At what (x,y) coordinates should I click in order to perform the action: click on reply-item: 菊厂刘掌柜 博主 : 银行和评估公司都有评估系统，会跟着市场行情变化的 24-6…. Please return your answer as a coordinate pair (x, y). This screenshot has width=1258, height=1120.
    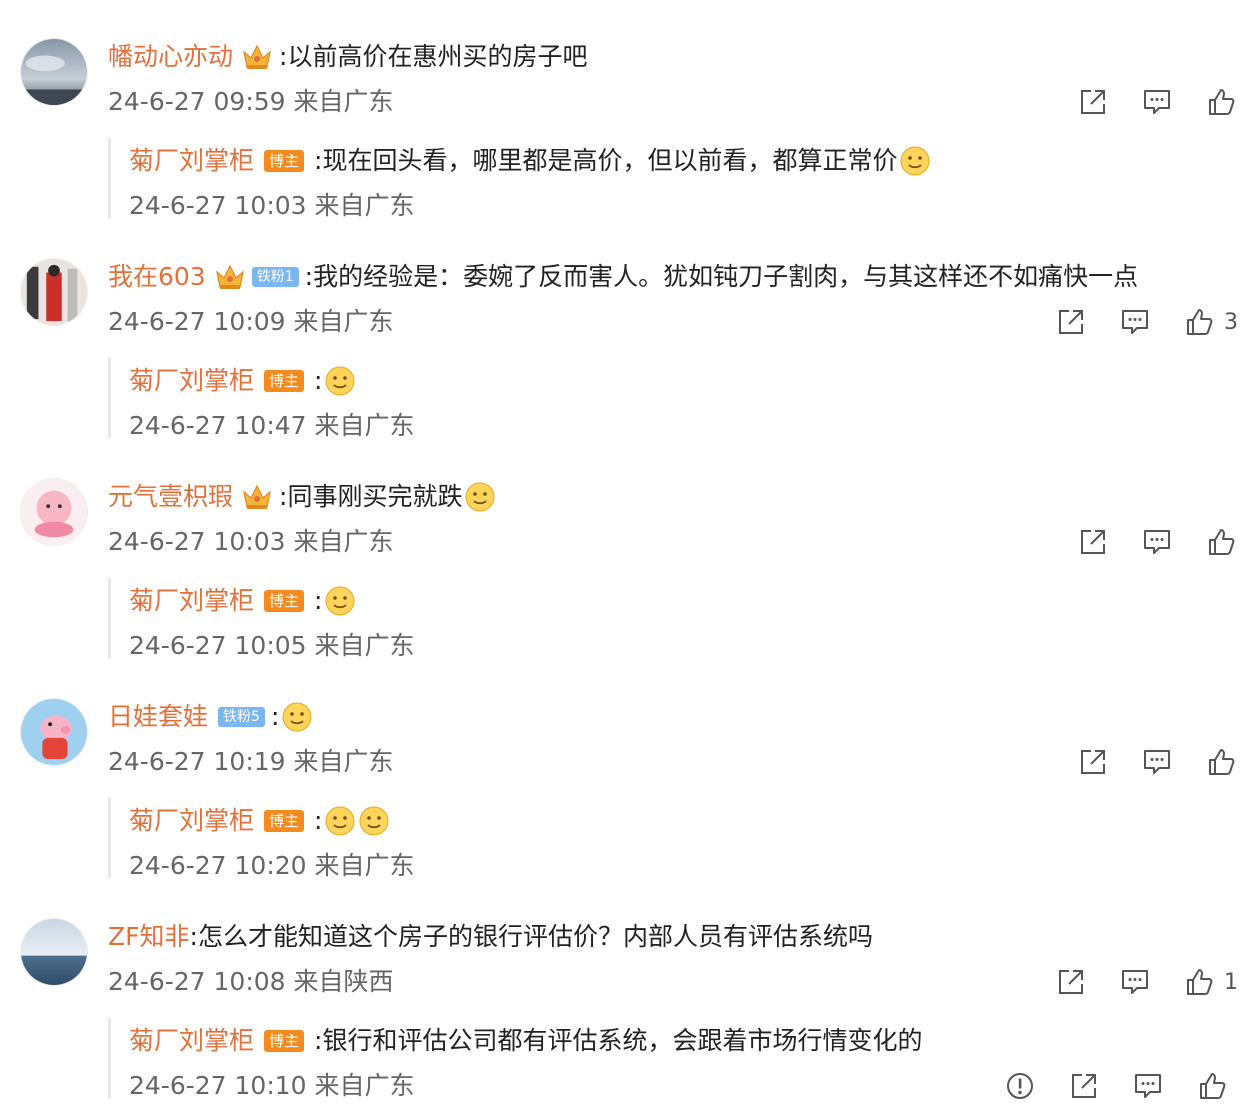
    Looking at the image, I should click on (673, 1059).